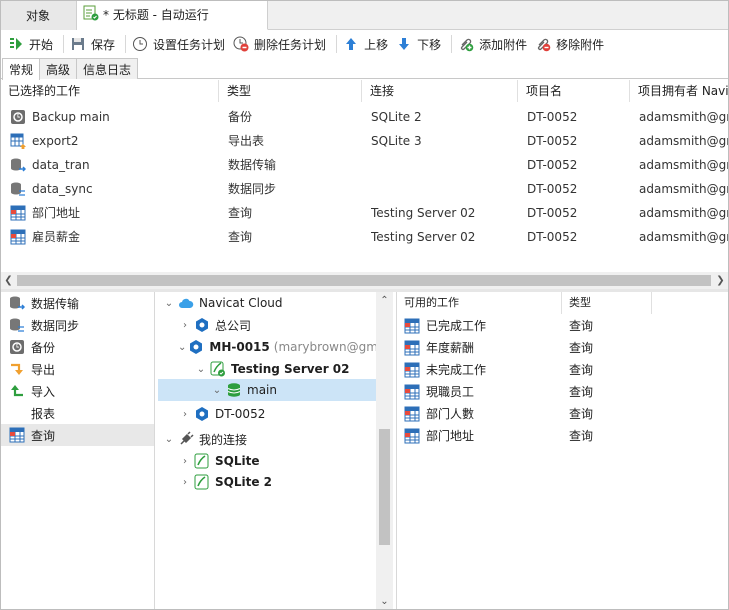 This screenshot has width=729, height=610. Describe the element at coordinates (268, 347) in the screenshot. I see `tree-node-mh-0015: ⌄ MH-0015 (marybrown@gmail` at that location.